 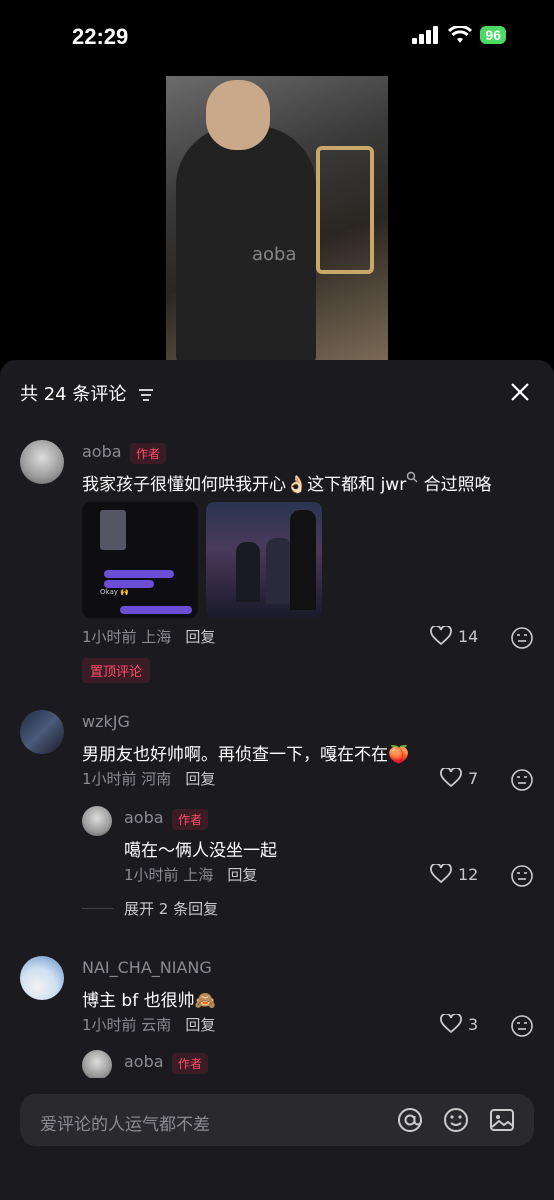 I want to click on comment-text: 博主 bf 也很帅🙈, so click(x=149, y=1001).